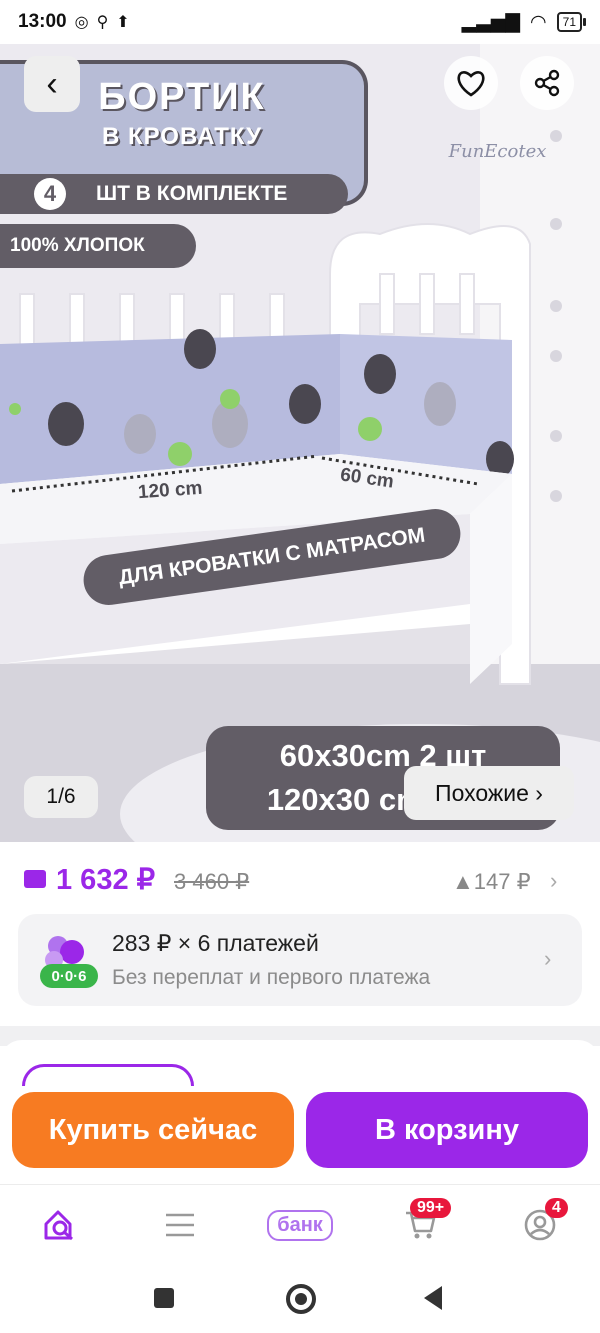 Image resolution: width=600 pixels, height=1333 pixels. I want to click on add-to-cart-button: В корзину, so click(447, 1130).